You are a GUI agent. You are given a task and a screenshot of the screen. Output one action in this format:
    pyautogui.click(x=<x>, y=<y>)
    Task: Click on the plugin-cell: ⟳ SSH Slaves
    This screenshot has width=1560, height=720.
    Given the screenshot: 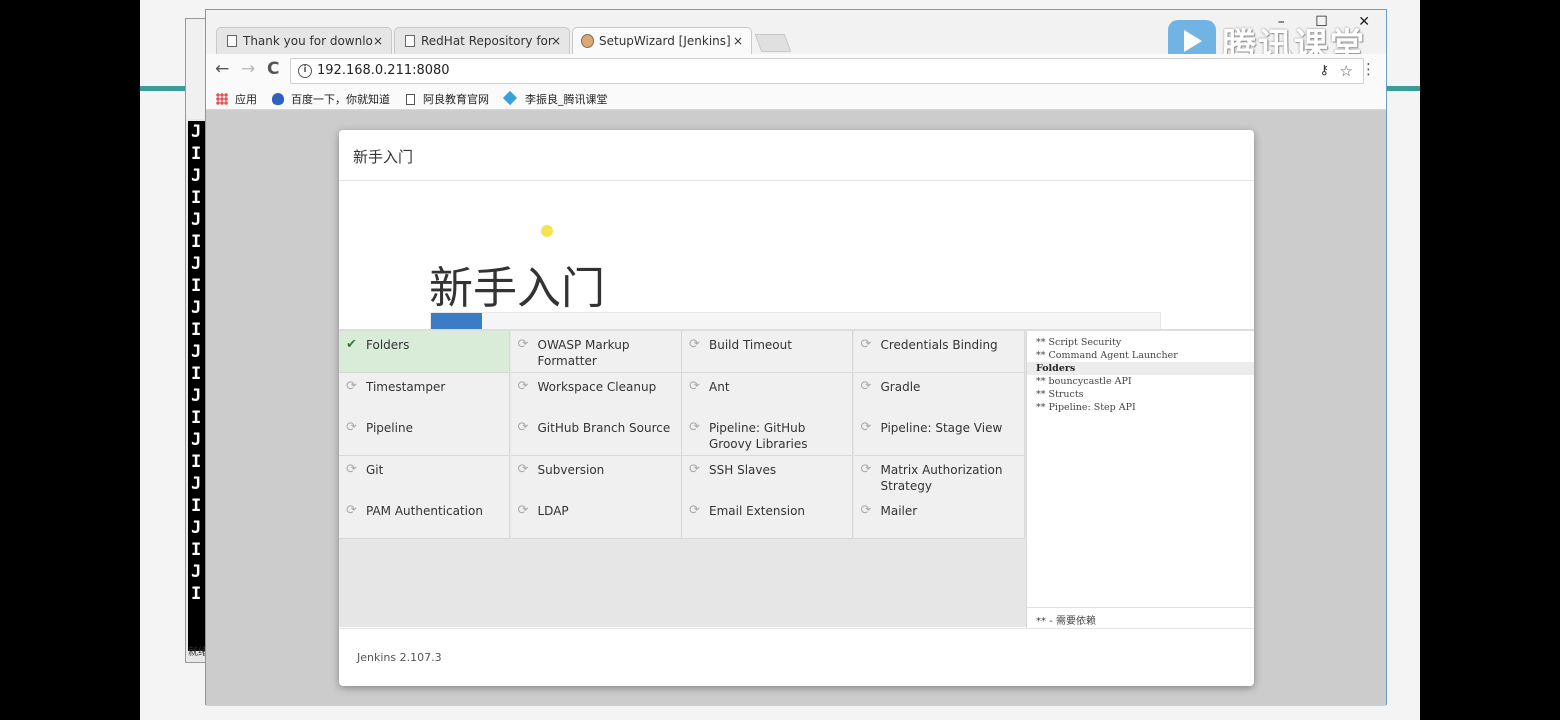 What is the action you would take?
    pyautogui.click(x=767, y=476)
    